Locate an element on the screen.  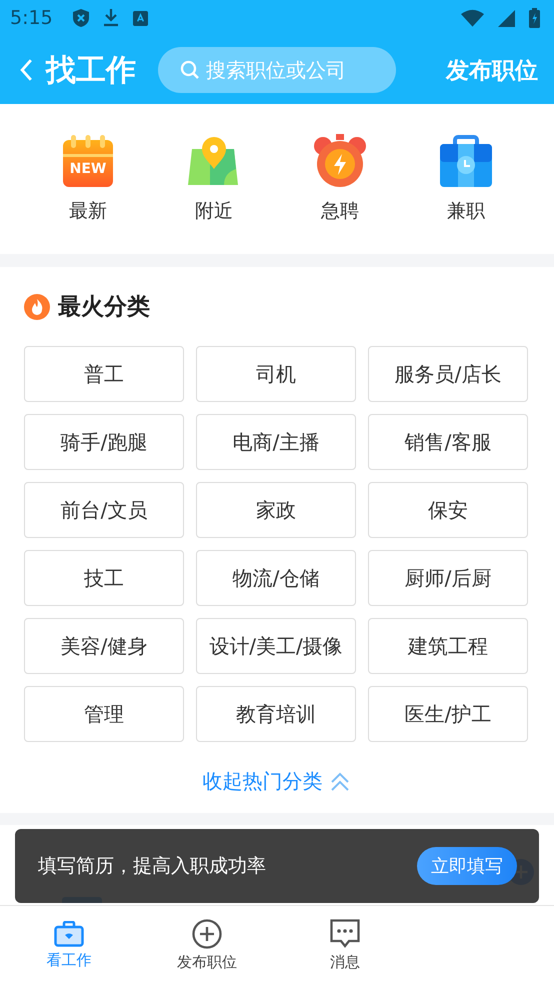
map-pin-icon is located at coordinates (214, 161).